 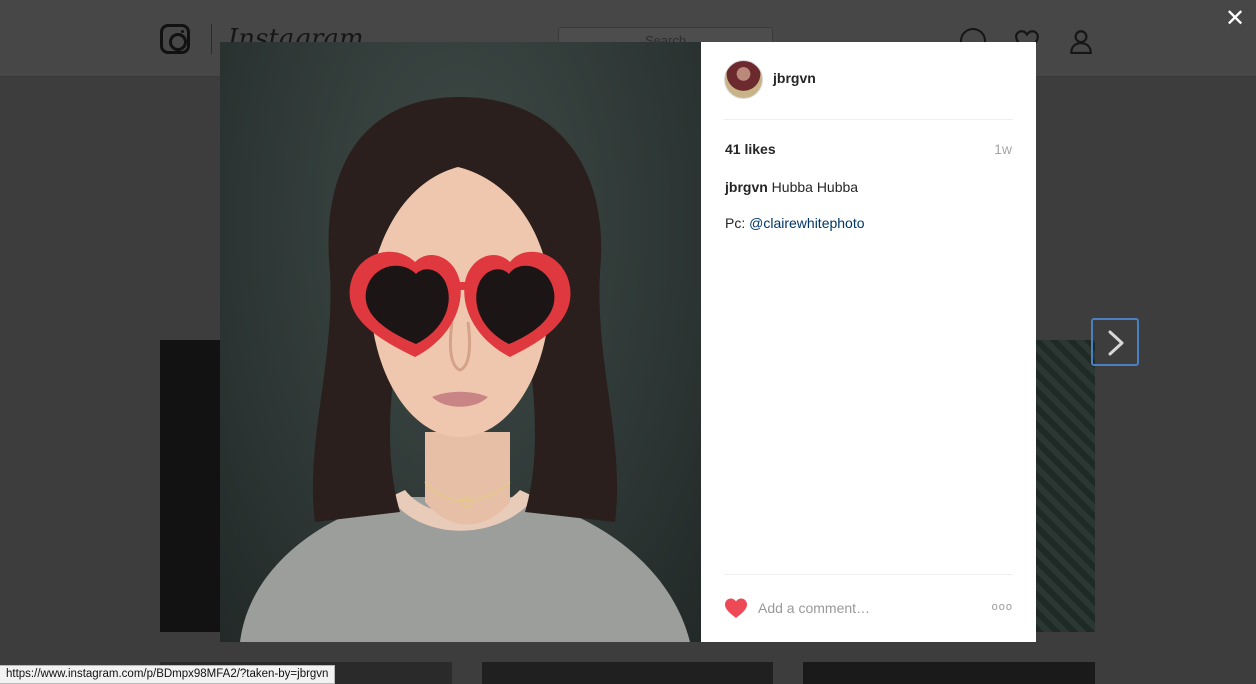 What do you see at coordinates (736, 608) in the screenshot?
I see `like-heart-icon` at bounding box center [736, 608].